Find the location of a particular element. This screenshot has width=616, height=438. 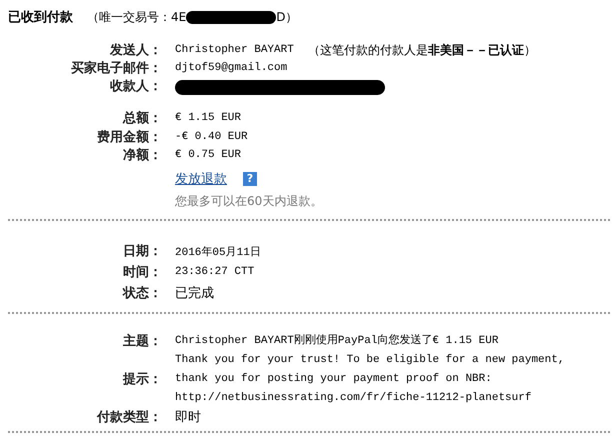

field-label: 主题： is located at coordinates (142, 341).